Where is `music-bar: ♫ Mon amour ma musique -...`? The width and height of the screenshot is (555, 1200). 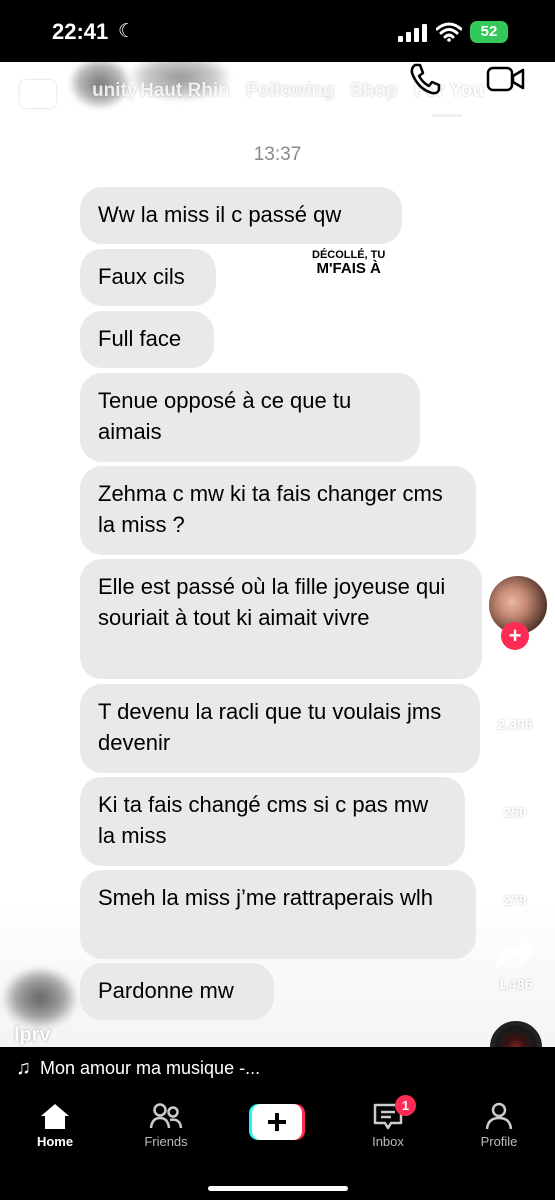
music-bar: ♫ Mon amour ma musique -... is located at coordinates (277, 1069).